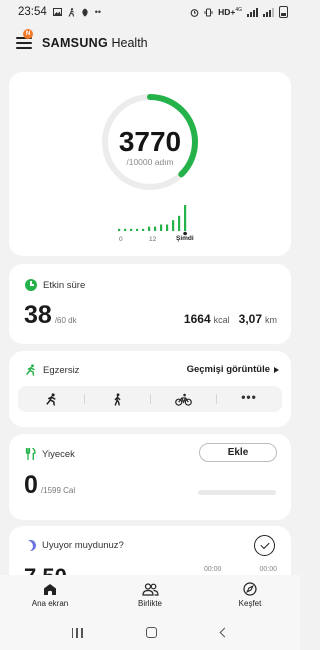 The image size is (320, 650). I want to click on exercise-card: Egzersiz Geçmişi görüntüle •••, so click(150, 389).